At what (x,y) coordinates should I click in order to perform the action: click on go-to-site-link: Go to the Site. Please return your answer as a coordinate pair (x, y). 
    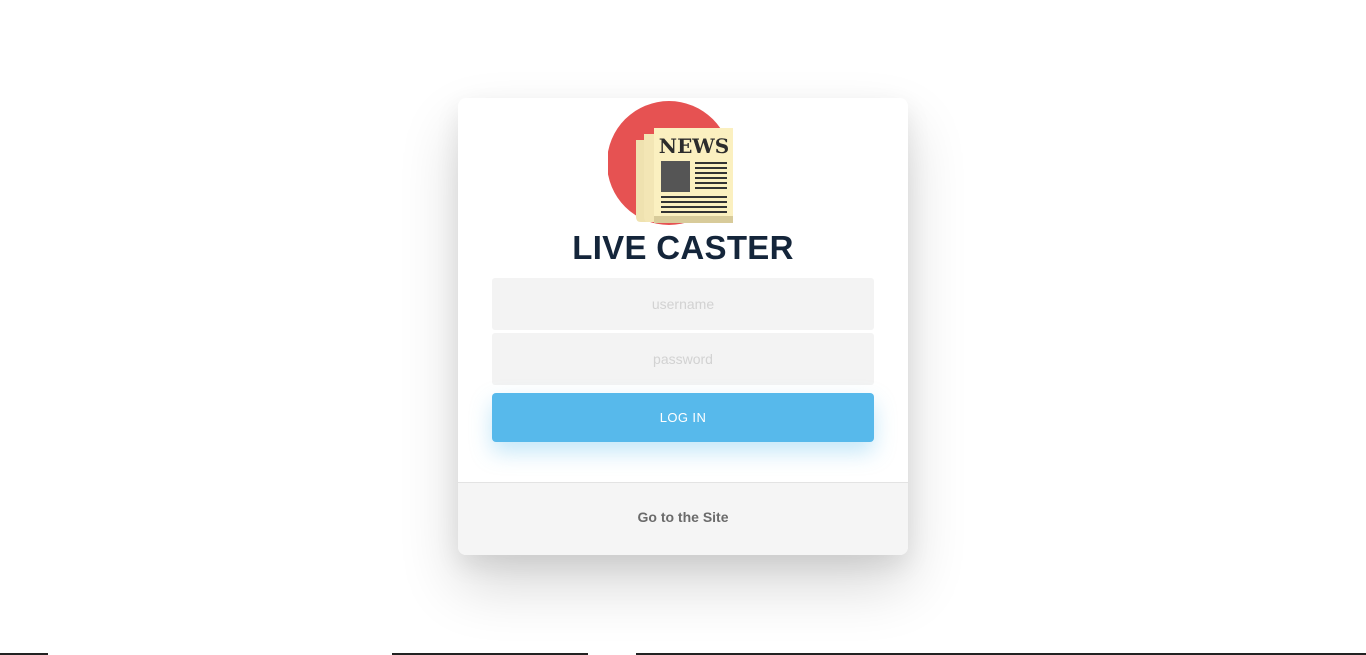
    Looking at the image, I should click on (683, 517).